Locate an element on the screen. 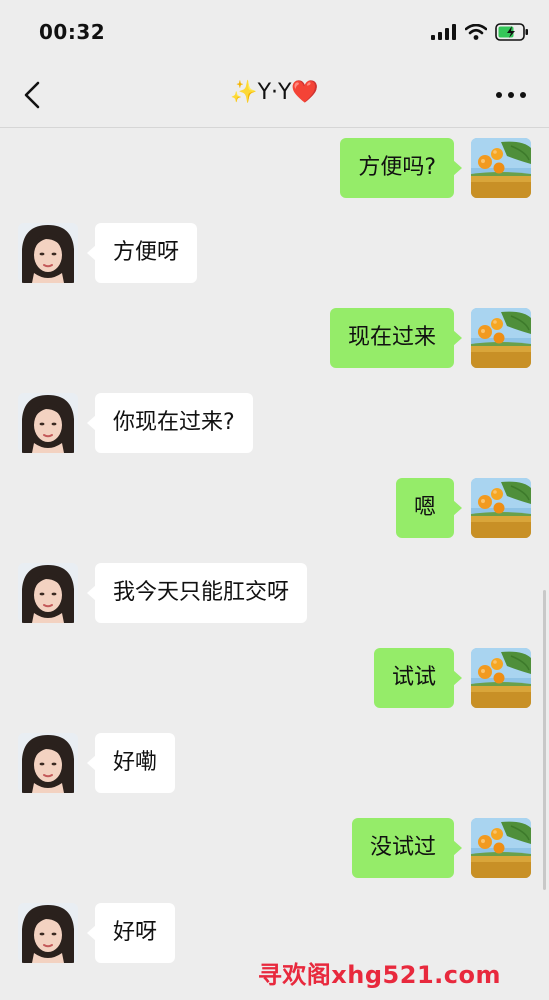 The width and height of the screenshot is (549, 1000). message-sent: 试试 is located at coordinates (274, 678).